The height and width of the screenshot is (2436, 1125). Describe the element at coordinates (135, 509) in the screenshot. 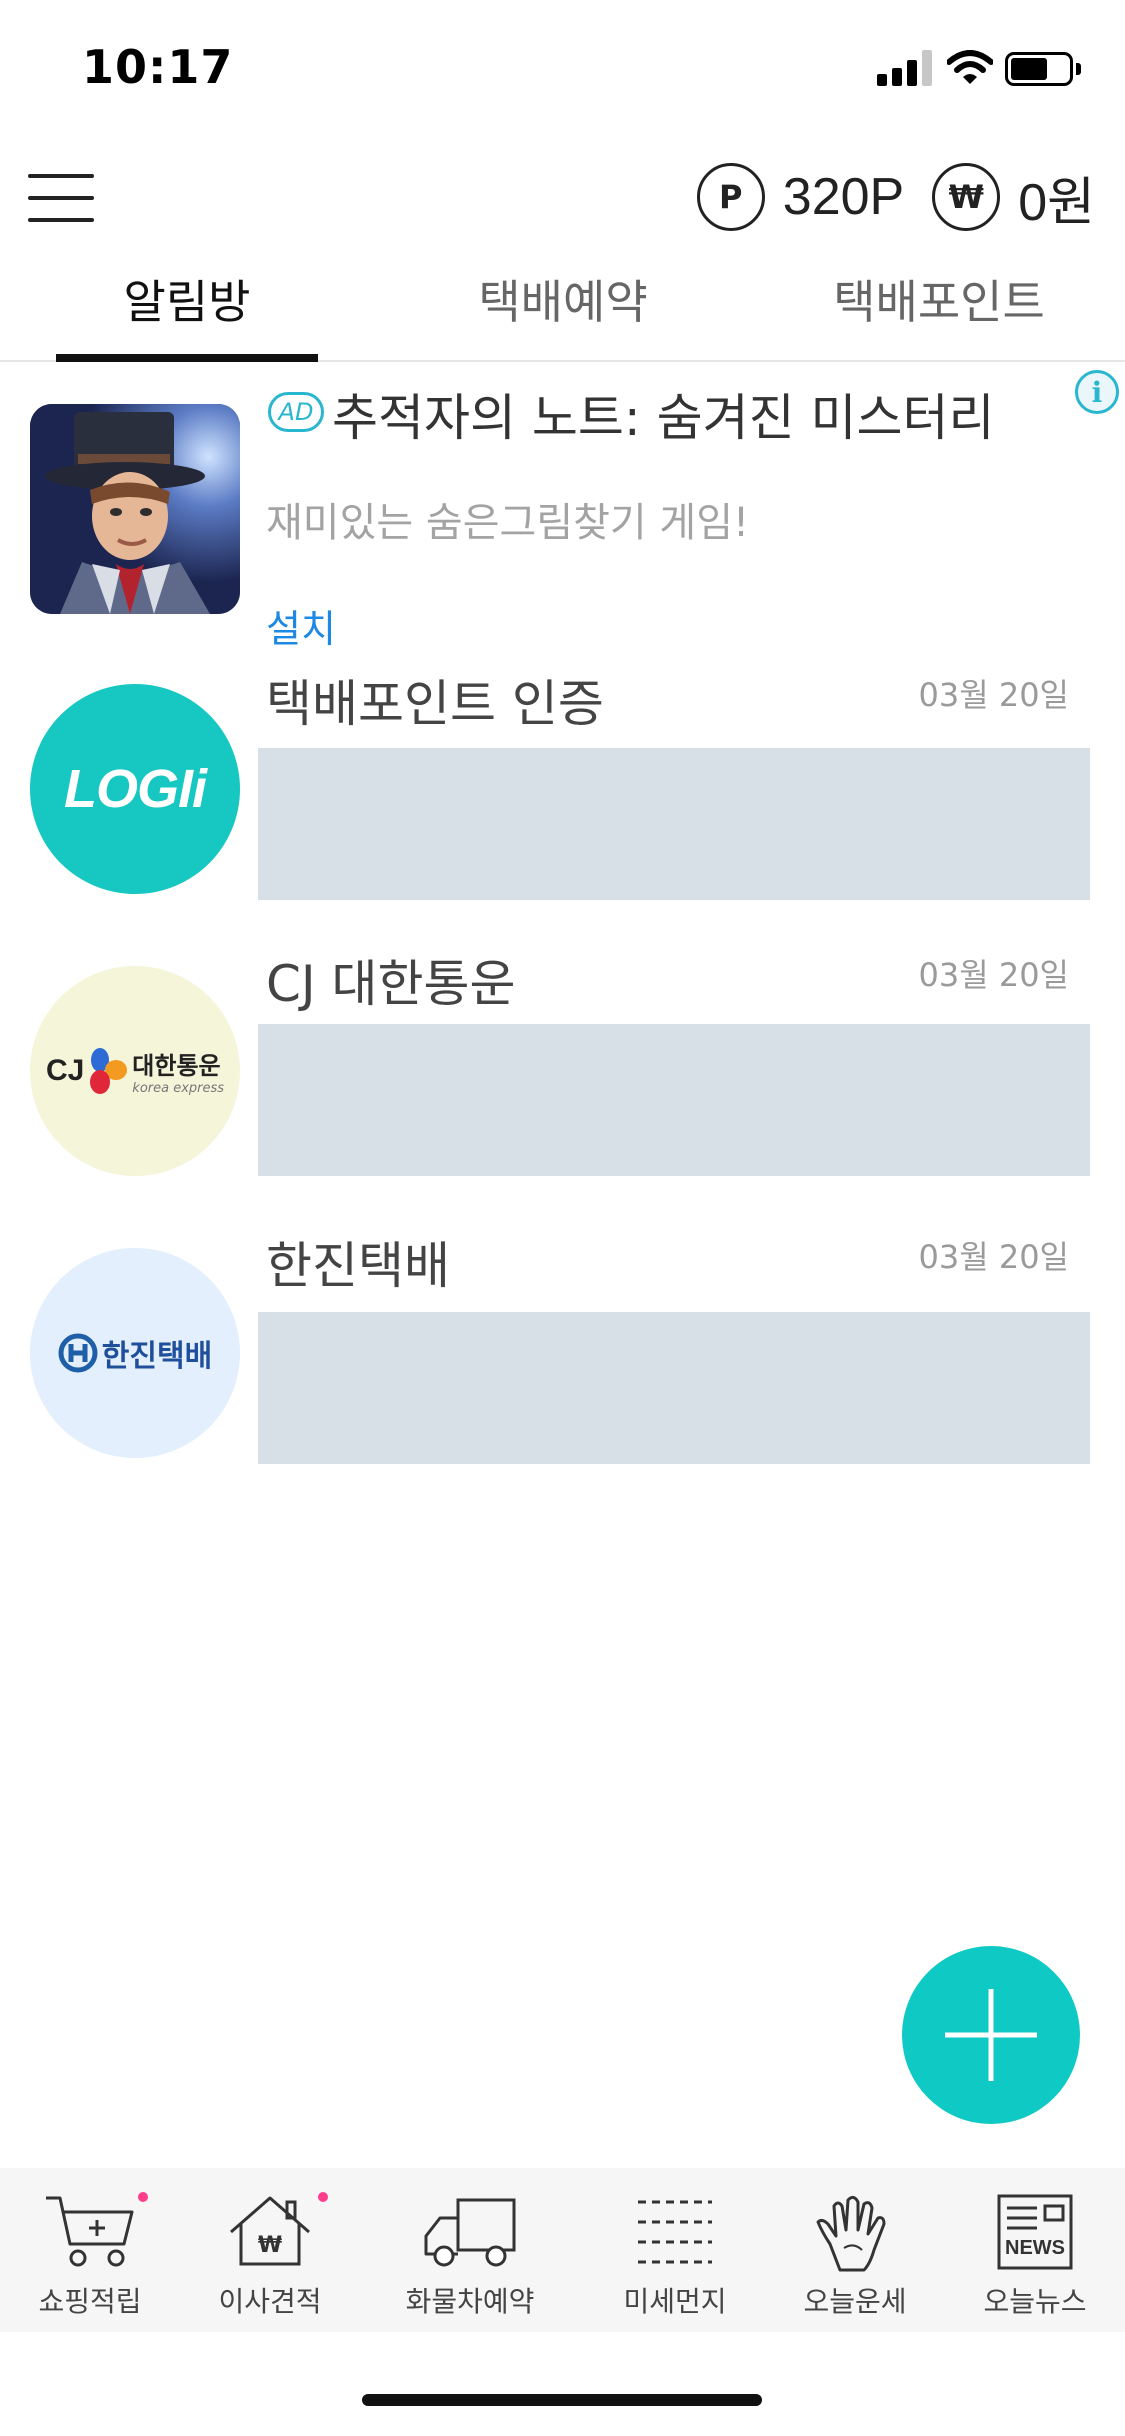

I see `ad-game-thumbnail` at that location.